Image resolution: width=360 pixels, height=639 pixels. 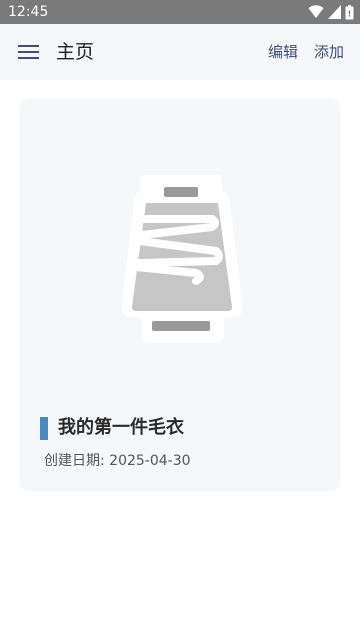 I want to click on menu-button, so click(x=30, y=52).